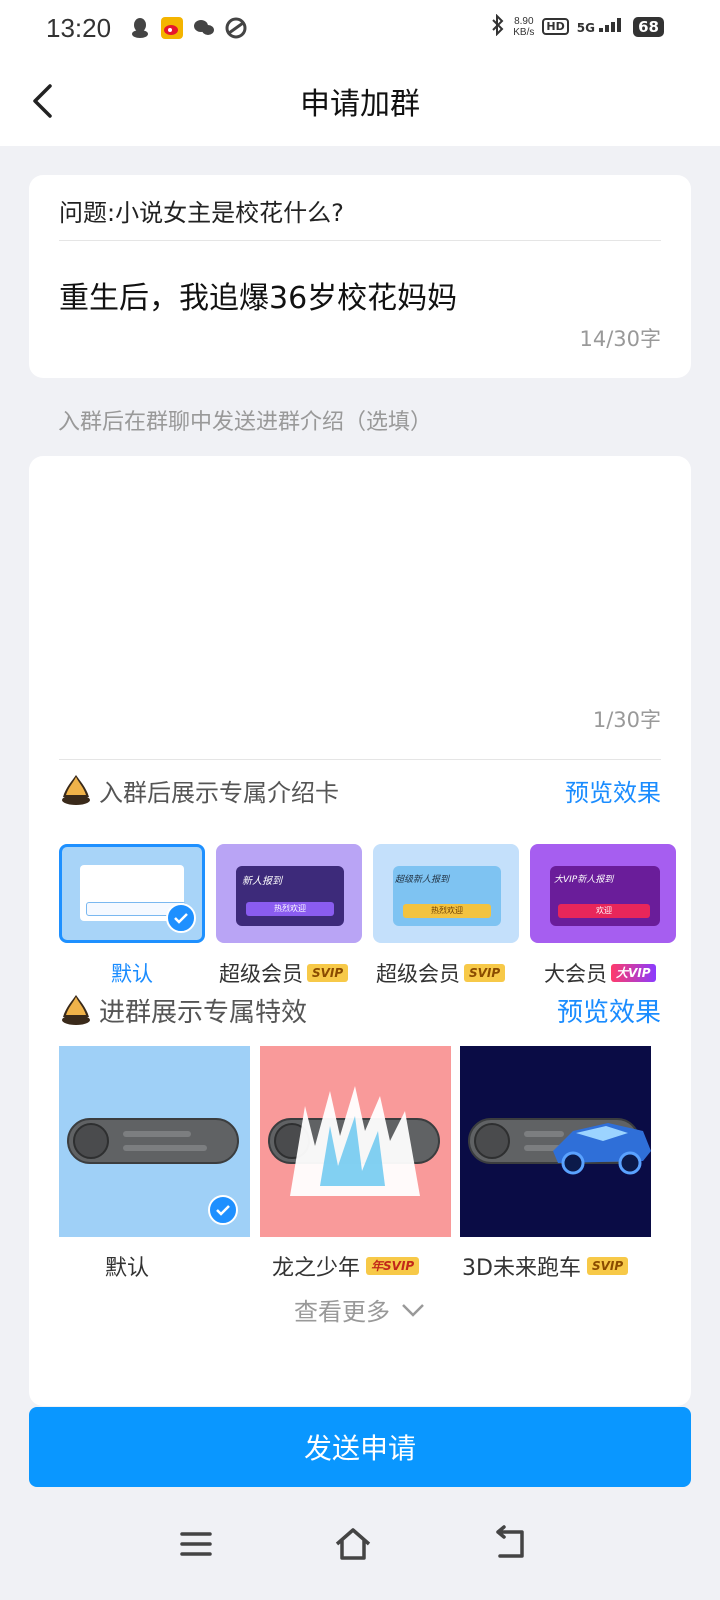  What do you see at coordinates (524, 32) in the screenshot?
I see `speed-unit: KB/s` at bounding box center [524, 32].